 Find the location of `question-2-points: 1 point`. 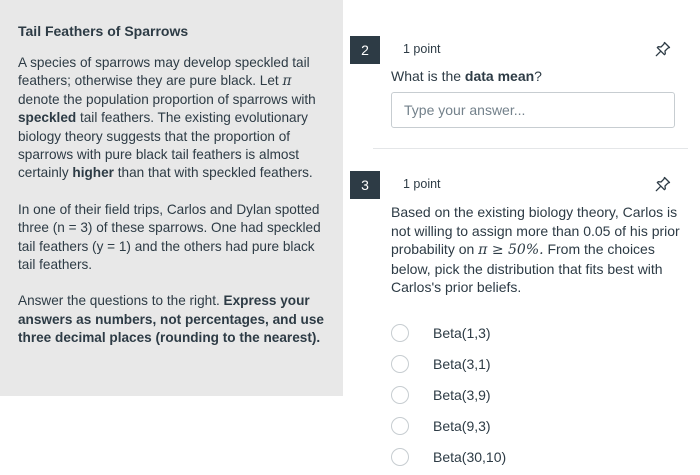

question-2-points: 1 point is located at coordinates (422, 49).